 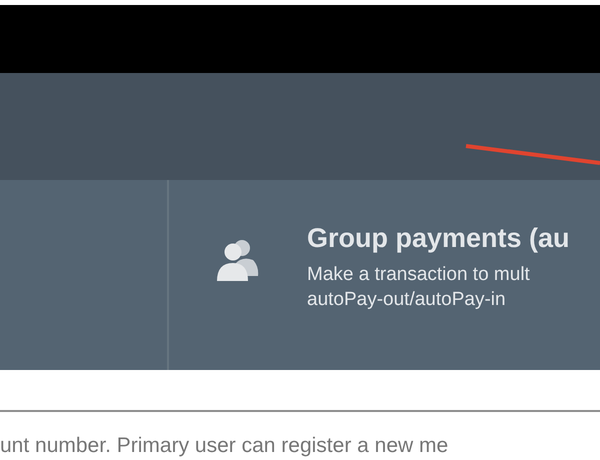 What do you see at coordinates (237, 260) in the screenshot?
I see `users-icon` at bounding box center [237, 260].